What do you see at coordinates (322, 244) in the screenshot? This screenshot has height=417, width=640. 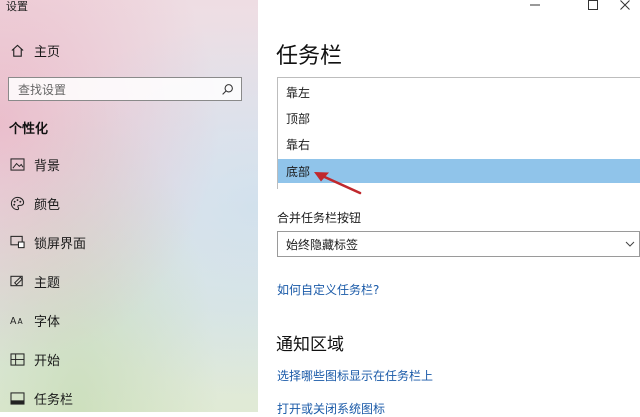 I see `combine-buttons-value: 始终隐藏标签` at bounding box center [322, 244].